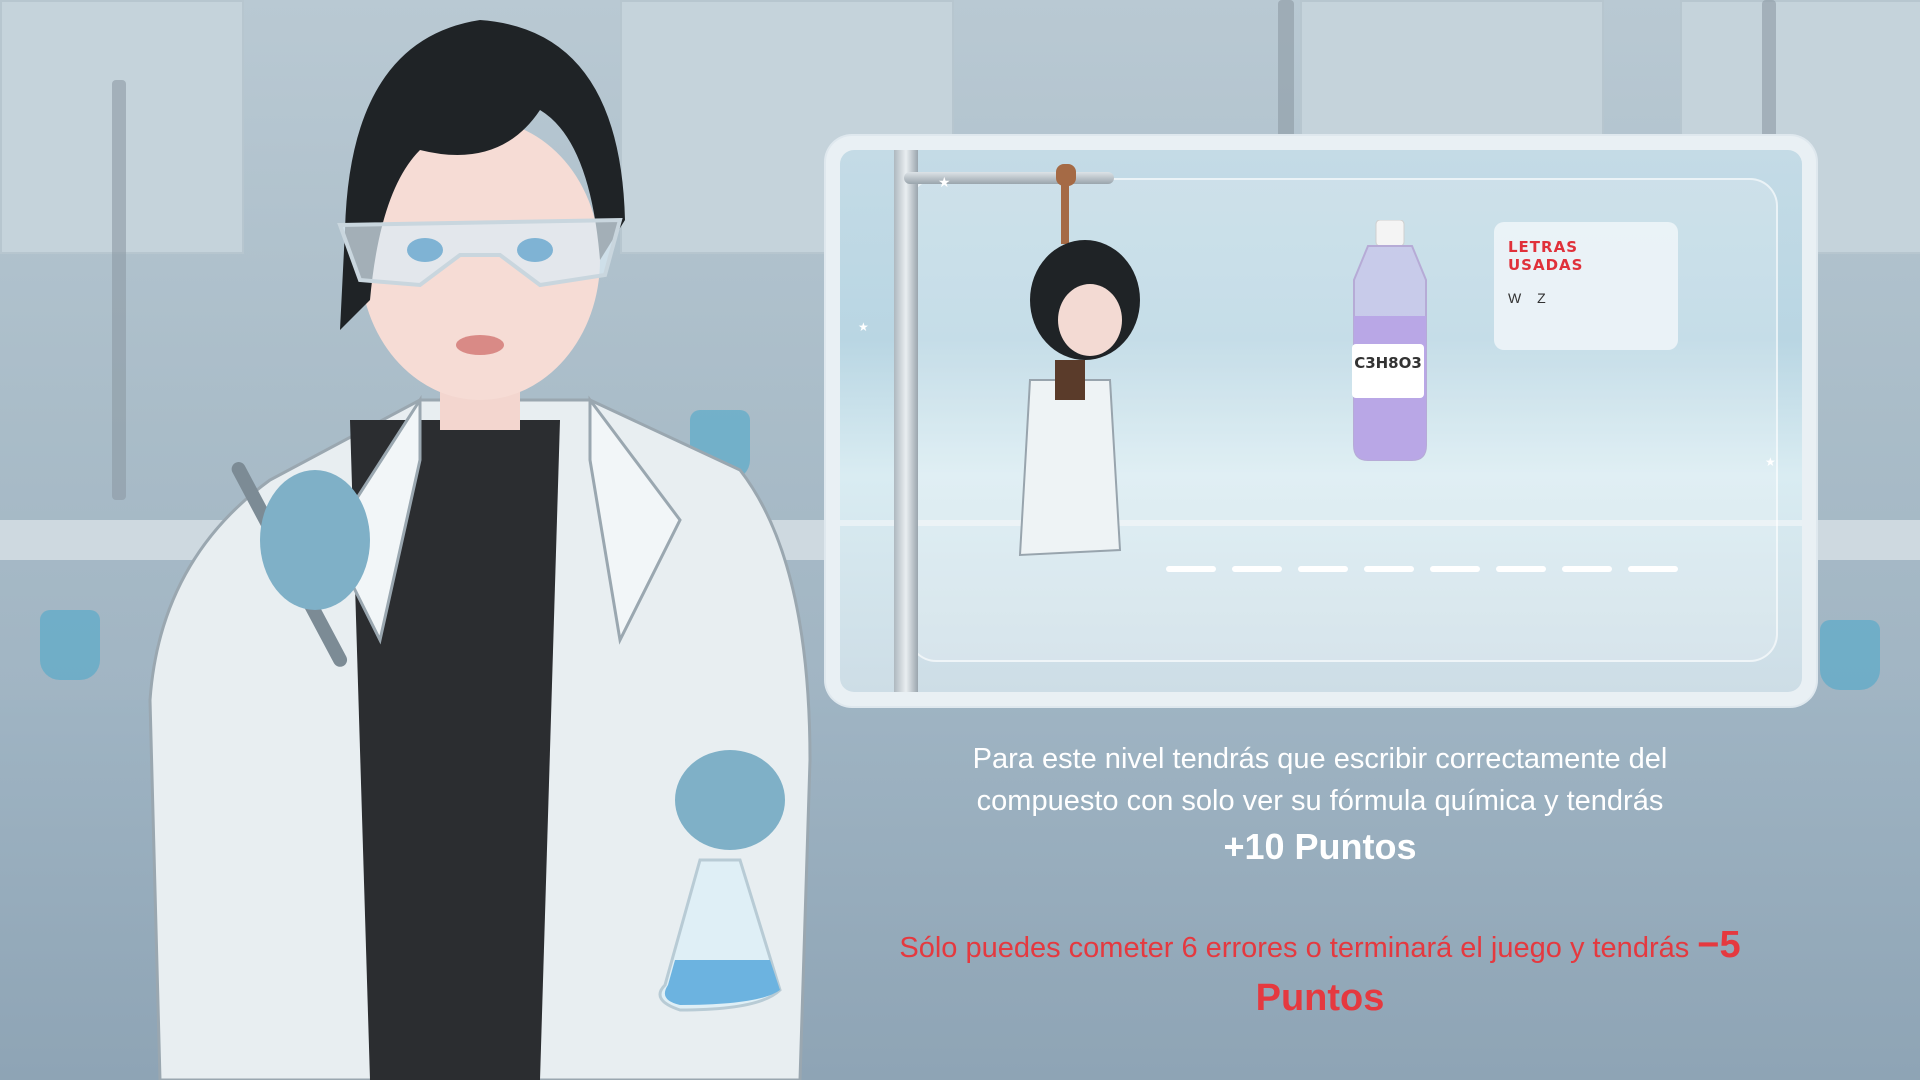  What do you see at coordinates (1320, 998) in the screenshot?
I see `penalty-unit: Puntos` at bounding box center [1320, 998].